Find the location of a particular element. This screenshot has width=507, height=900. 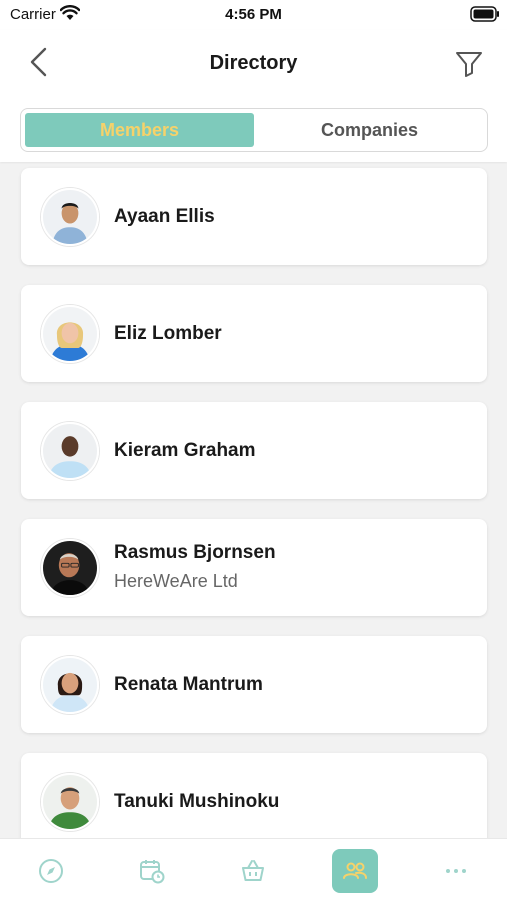

filter-button is located at coordinates (469, 63).